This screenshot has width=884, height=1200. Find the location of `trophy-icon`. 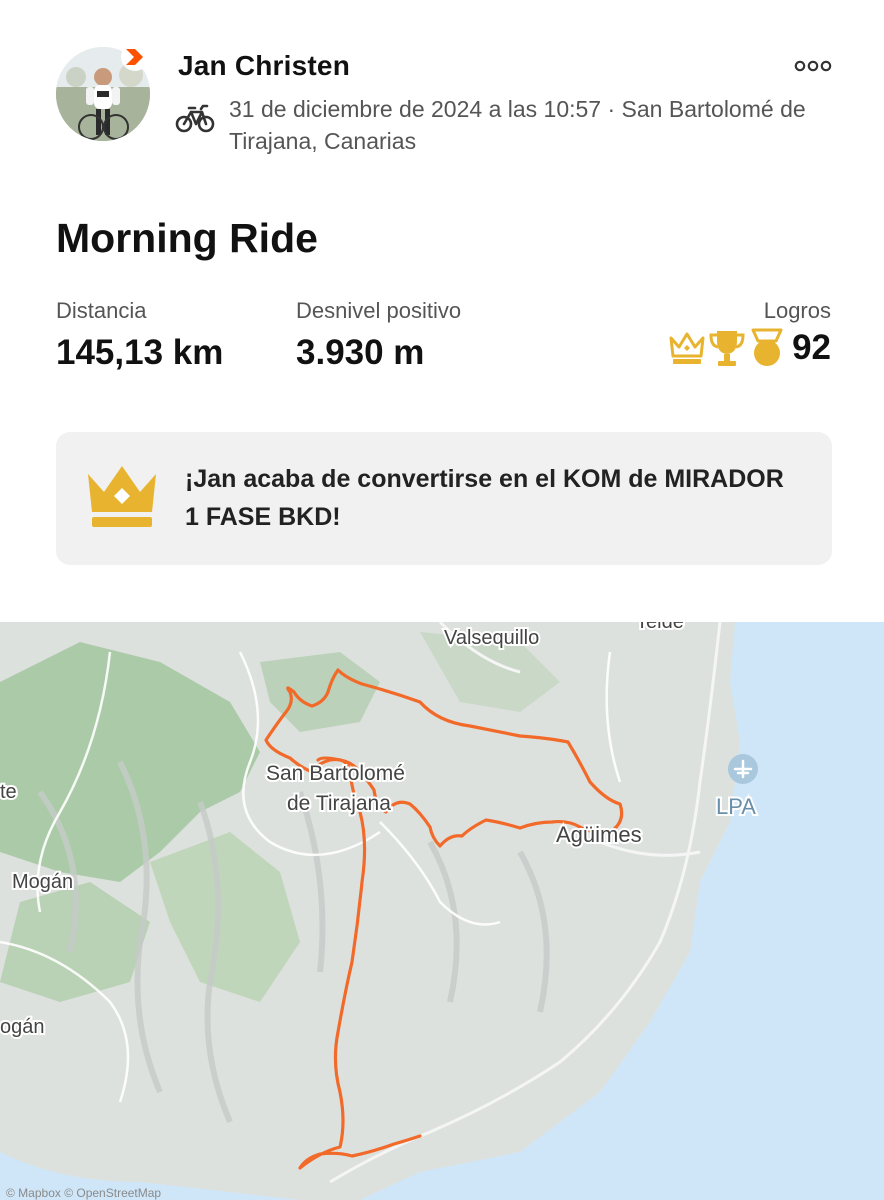

trophy-icon is located at coordinates (727, 348).